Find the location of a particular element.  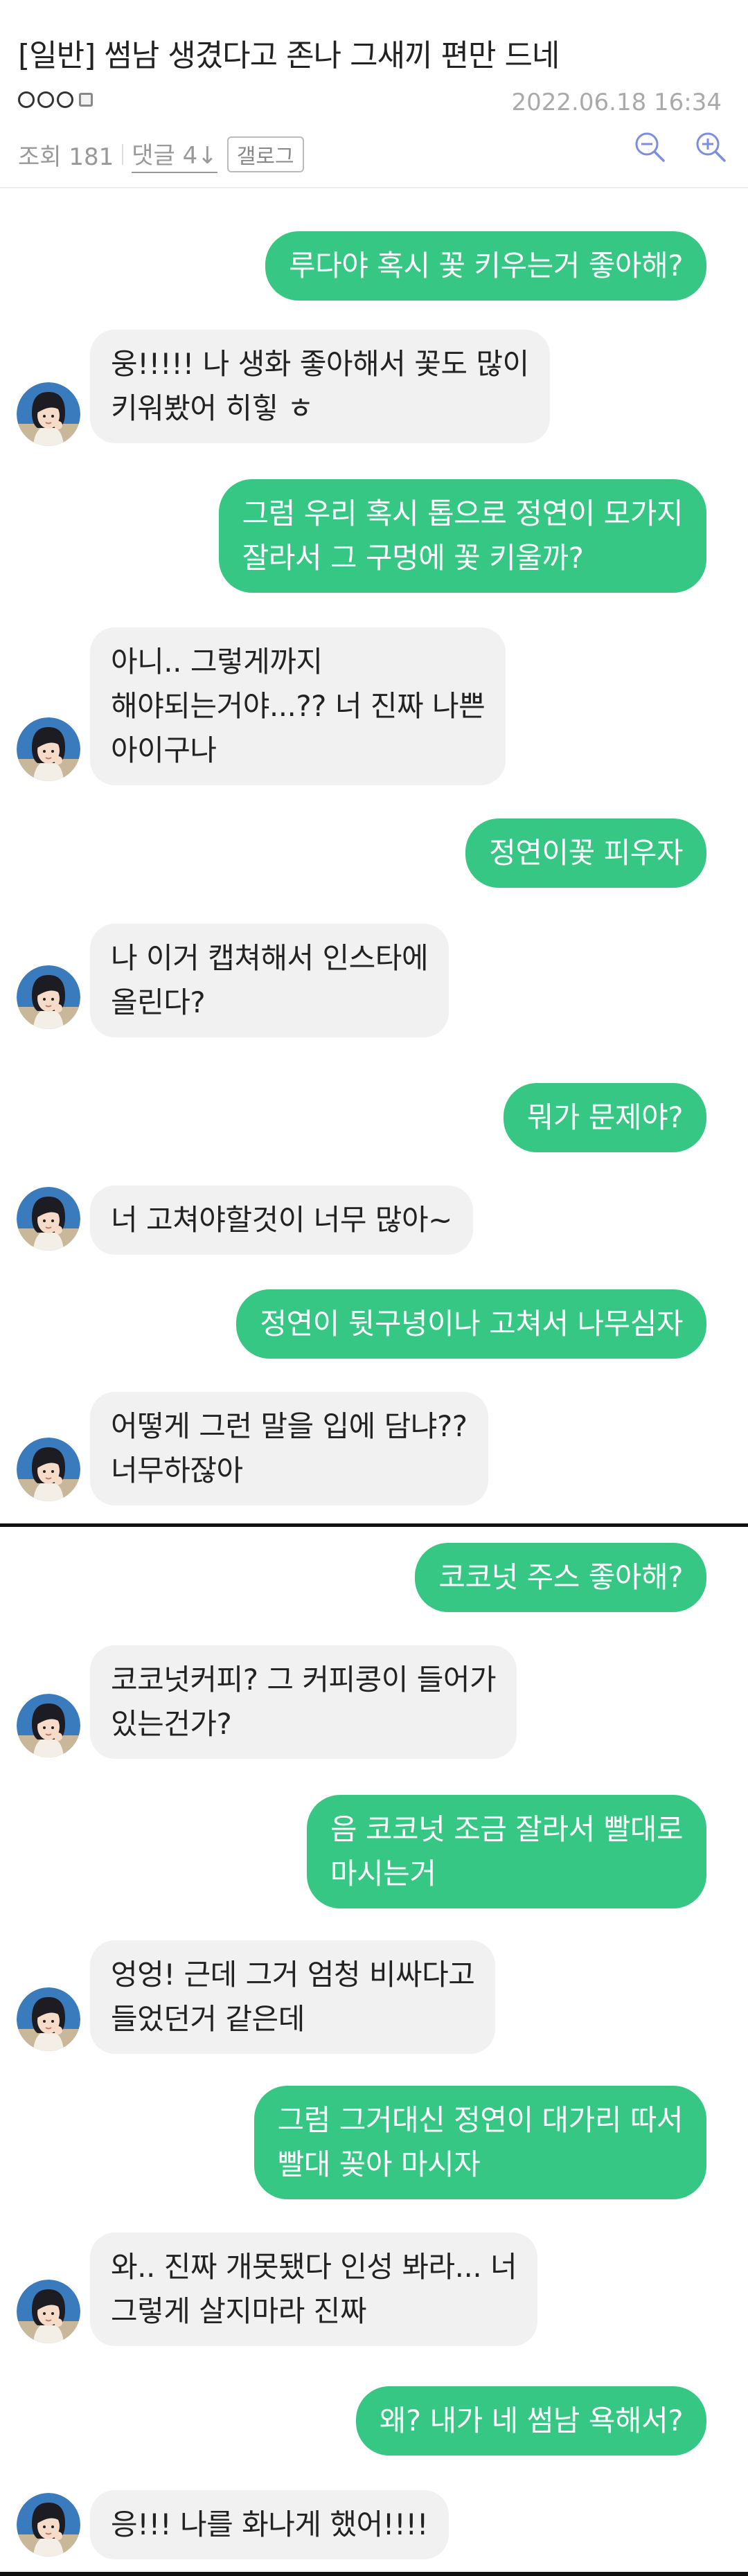

chat-bubble-sent: 정연이 뒷구녕이나 고쳐서 나무심자 is located at coordinates (471, 1324).